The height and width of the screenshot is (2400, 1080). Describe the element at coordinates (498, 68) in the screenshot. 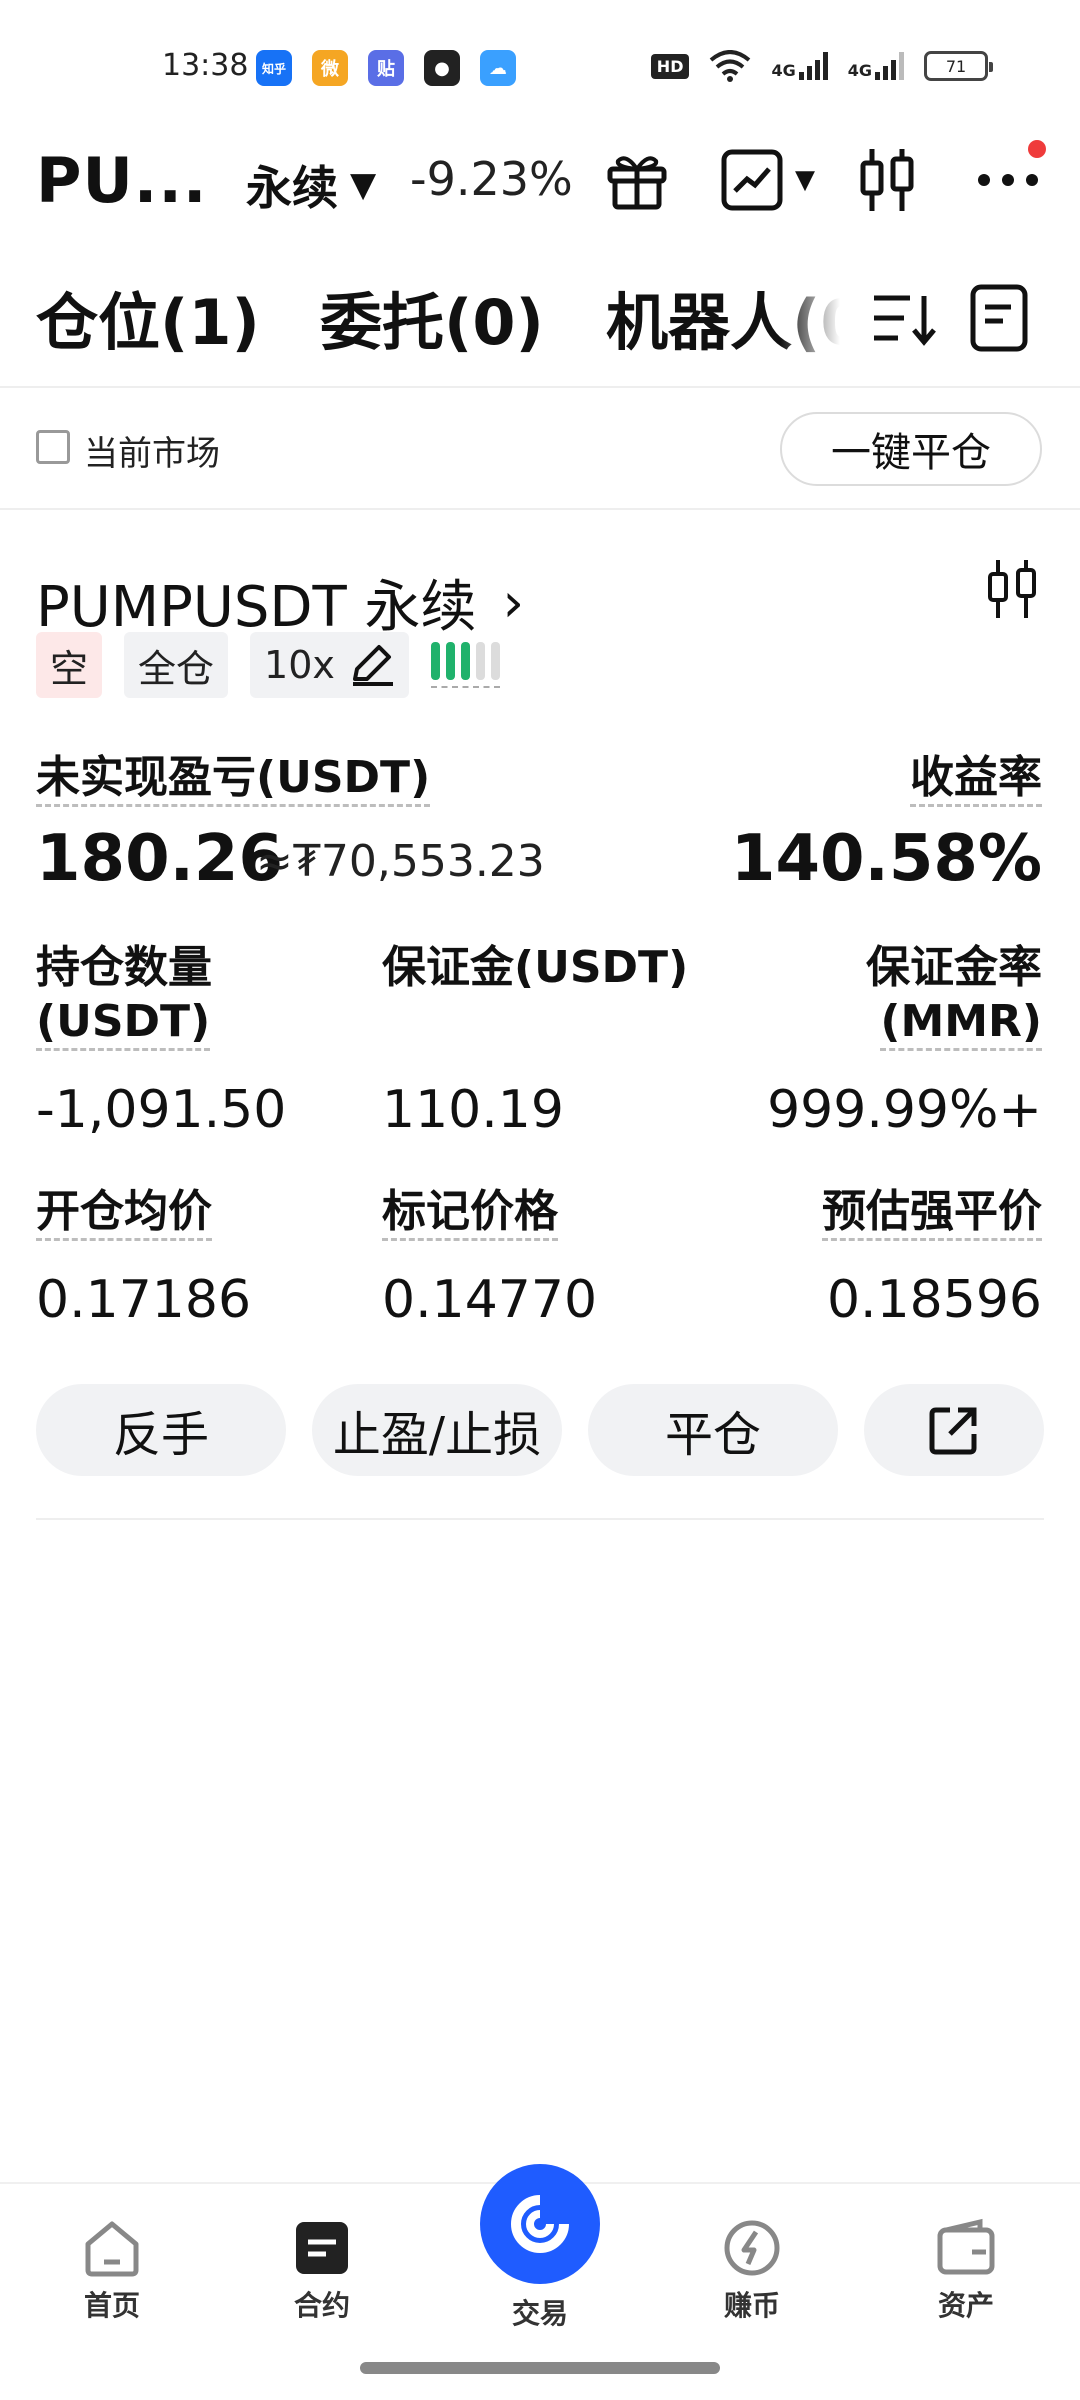

I see `weather-app-icon: ☁` at that location.